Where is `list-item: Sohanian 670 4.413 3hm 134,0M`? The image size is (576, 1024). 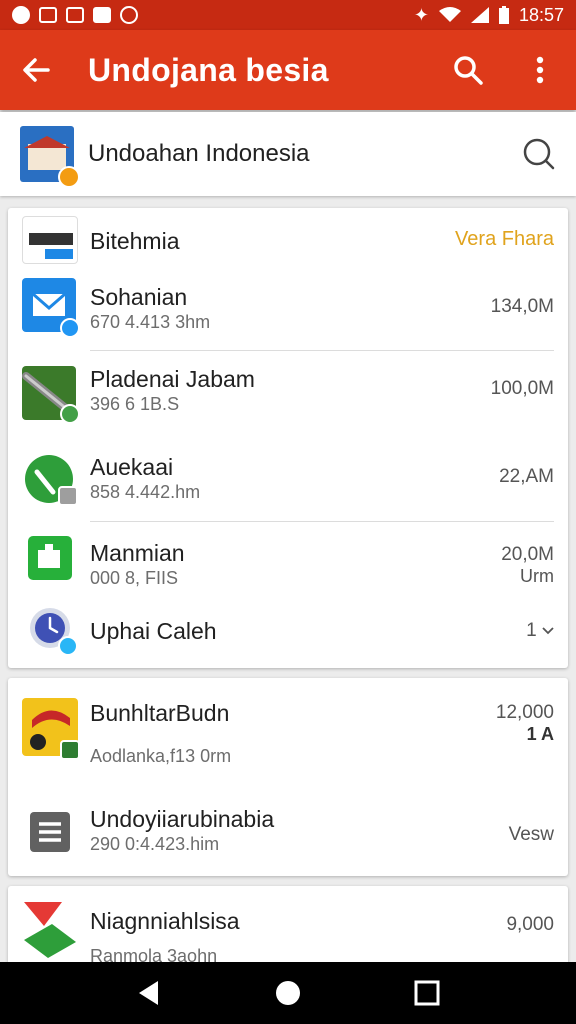 list-item: Sohanian 670 4.413 3hm 134,0M is located at coordinates (288, 316).